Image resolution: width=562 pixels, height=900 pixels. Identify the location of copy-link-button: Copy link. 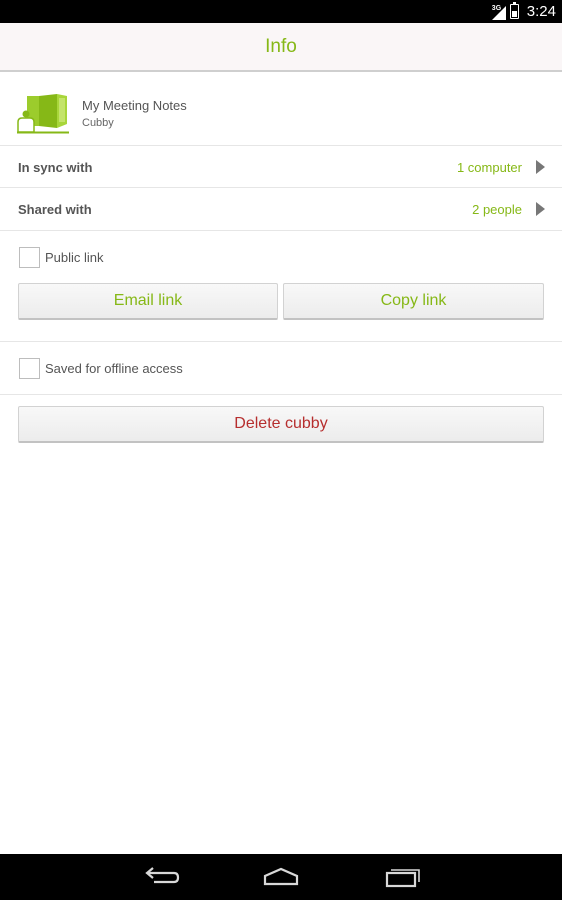
(413, 301).